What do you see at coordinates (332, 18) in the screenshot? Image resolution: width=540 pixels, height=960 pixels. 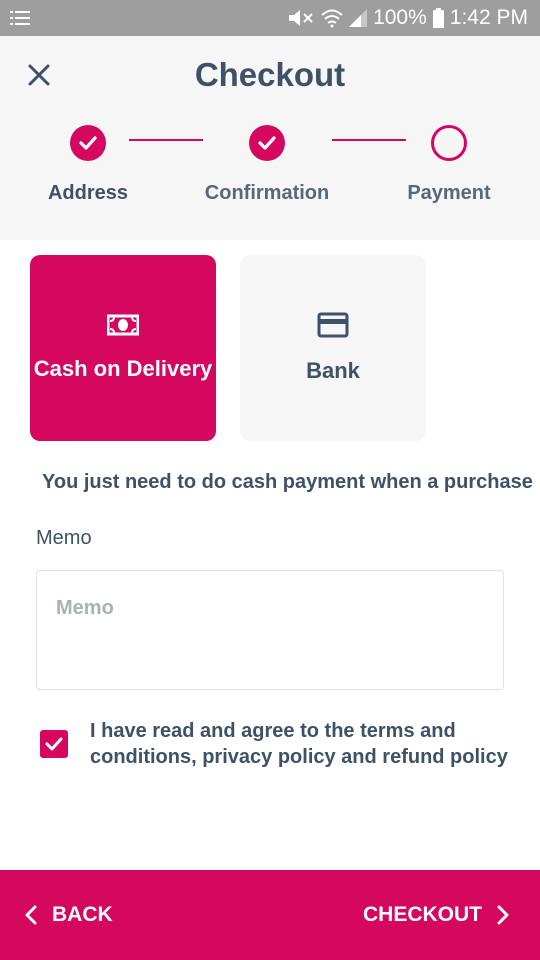 I see `wifi-icon` at bounding box center [332, 18].